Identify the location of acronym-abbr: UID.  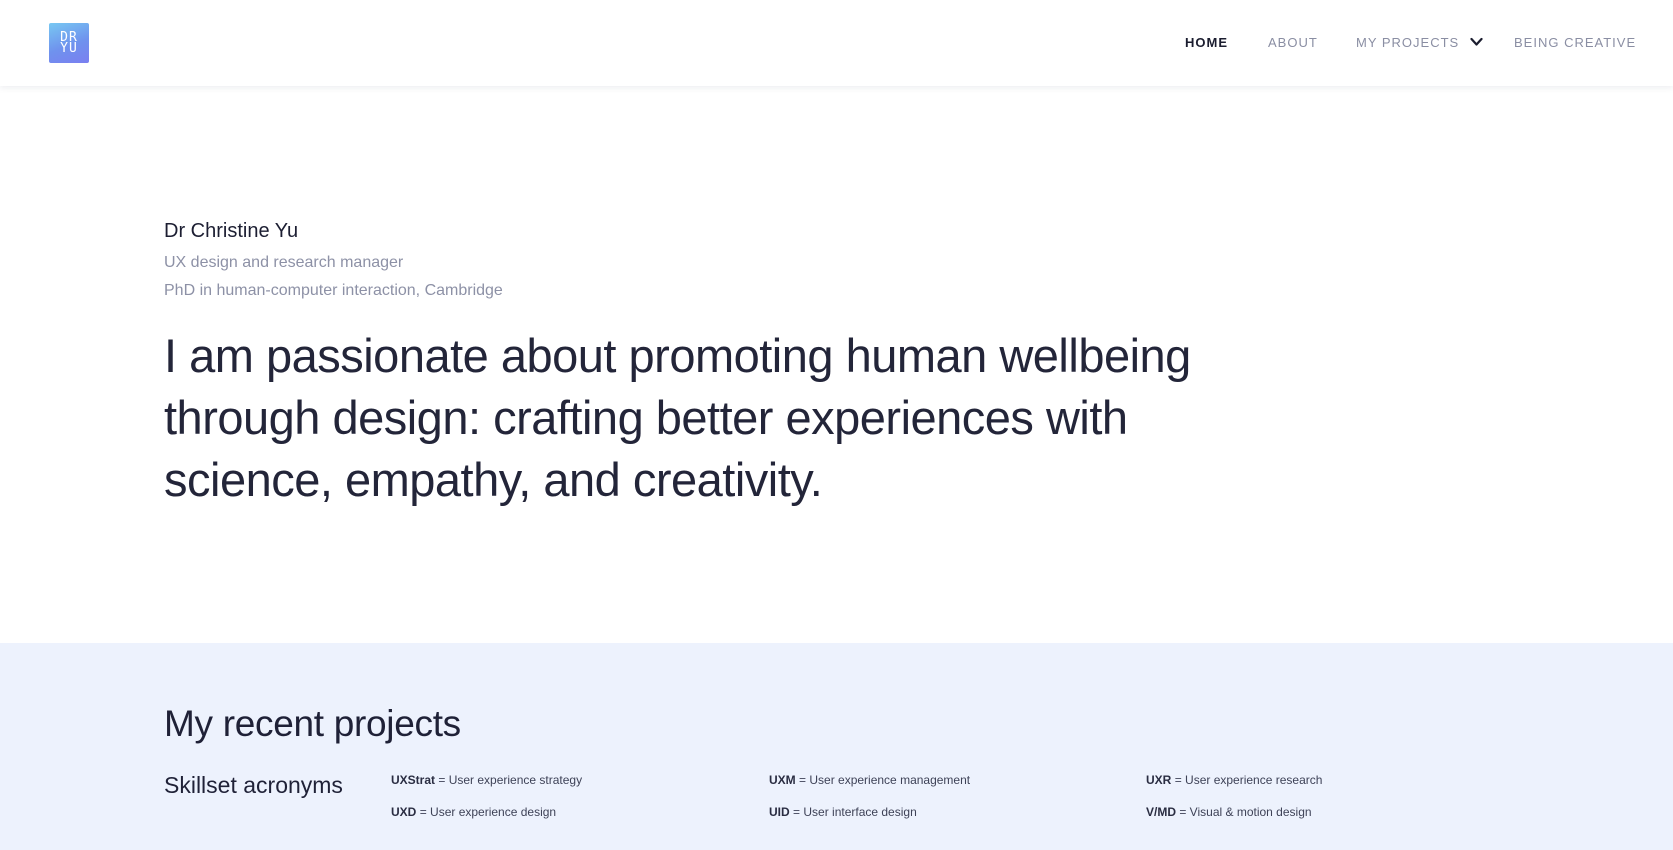
(779, 812).